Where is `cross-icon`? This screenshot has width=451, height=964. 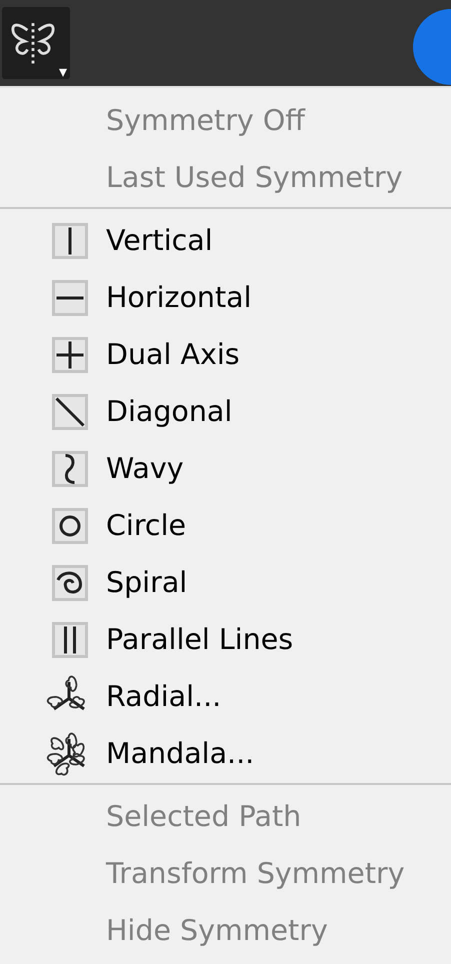 cross-icon is located at coordinates (70, 354).